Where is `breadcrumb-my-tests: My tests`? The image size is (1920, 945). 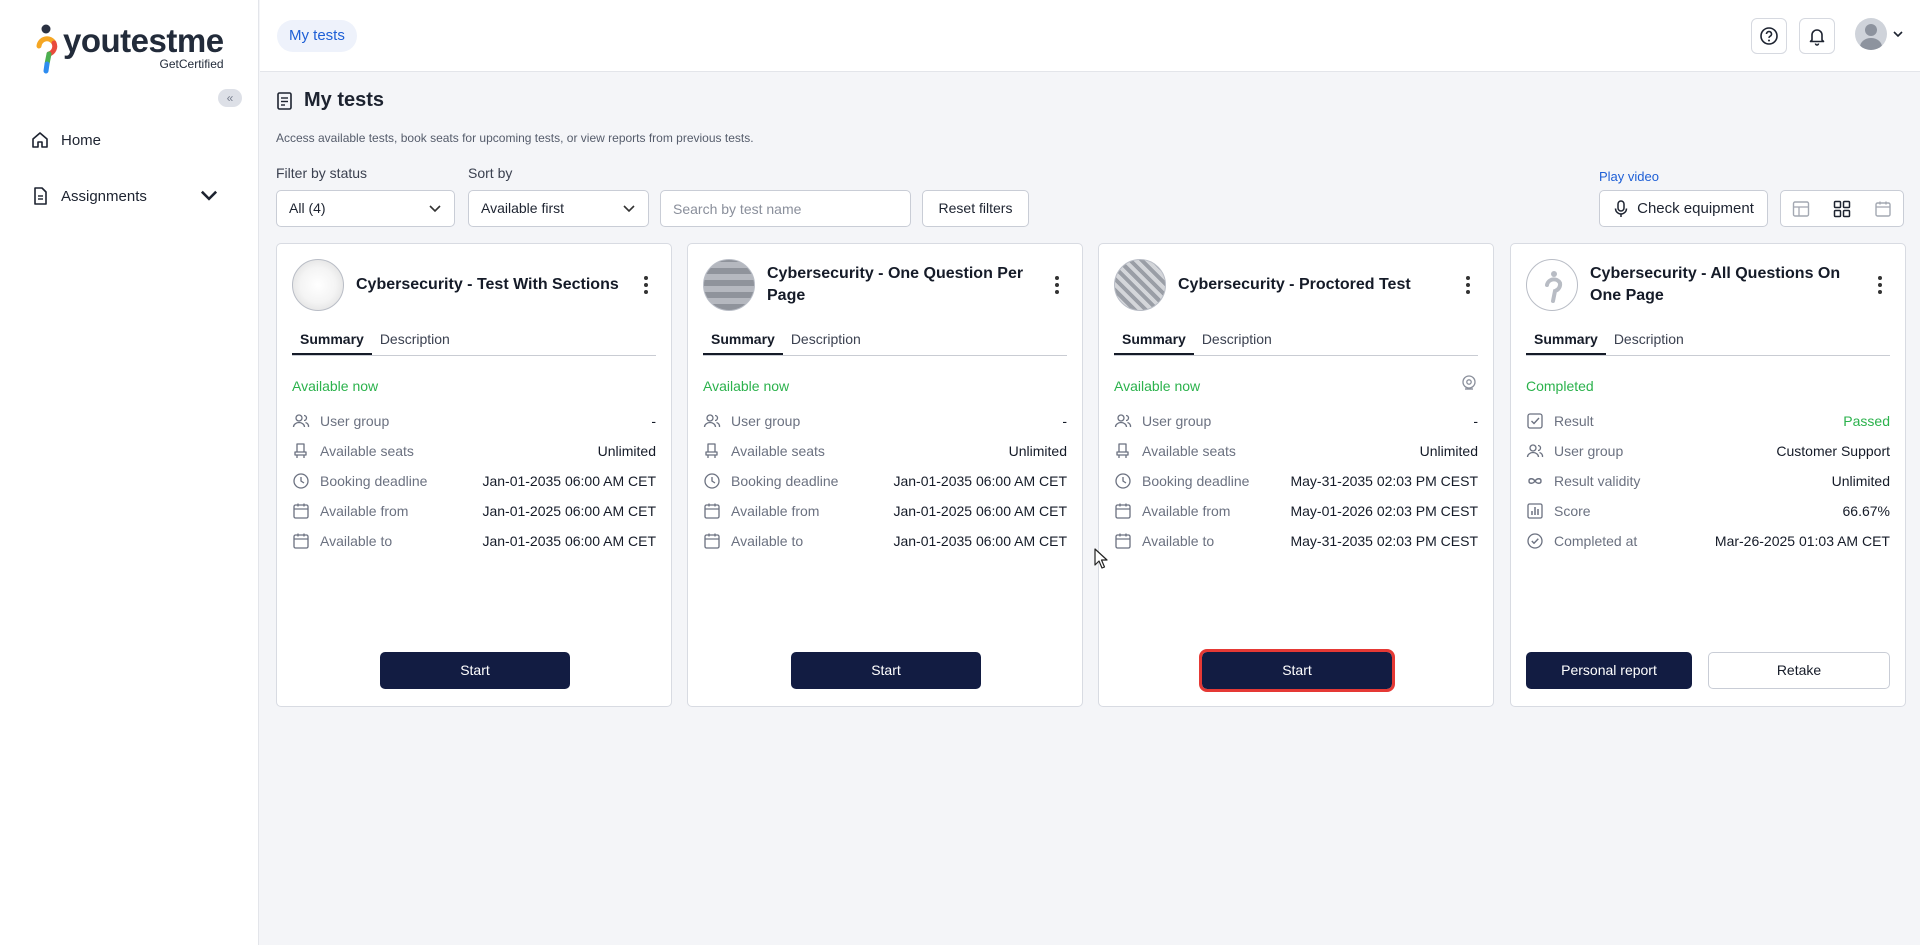 breadcrumb-my-tests: My tests is located at coordinates (317, 36).